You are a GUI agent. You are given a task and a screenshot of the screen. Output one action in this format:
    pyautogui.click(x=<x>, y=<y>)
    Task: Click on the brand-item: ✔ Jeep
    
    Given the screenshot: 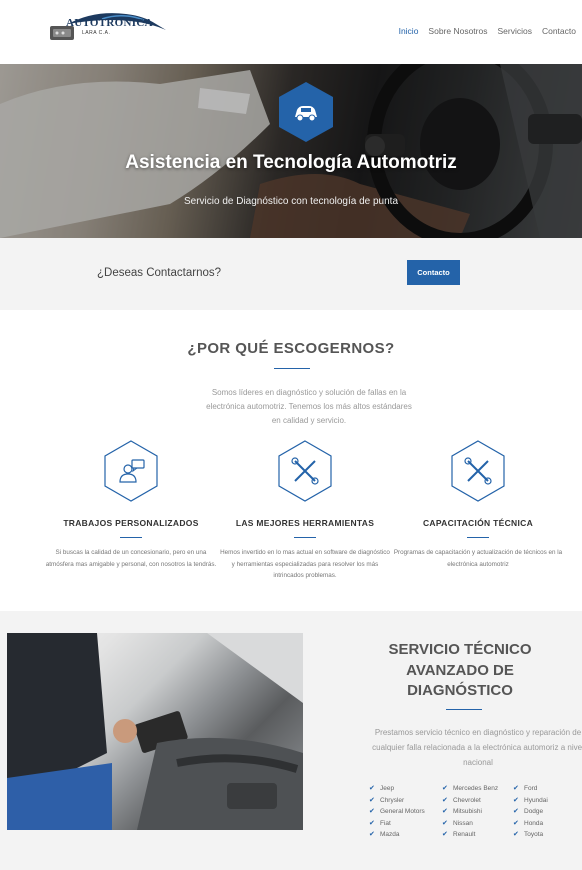 What is the action you would take?
    pyautogui.click(x=404, y=789)
    